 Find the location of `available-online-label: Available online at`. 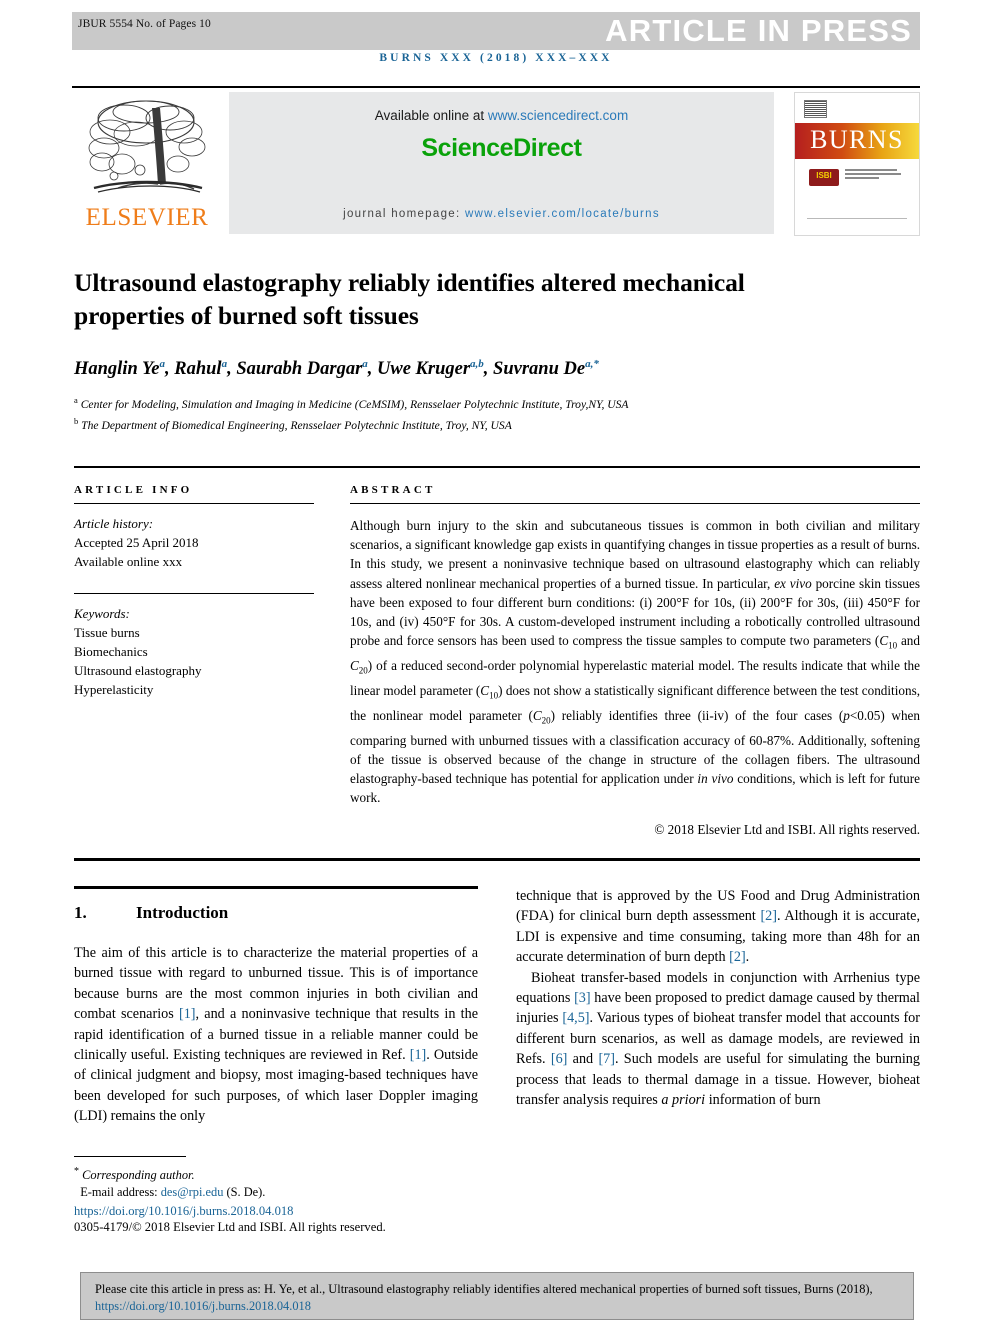

available-online-label: Available online at is located at coordinates (431, 115).